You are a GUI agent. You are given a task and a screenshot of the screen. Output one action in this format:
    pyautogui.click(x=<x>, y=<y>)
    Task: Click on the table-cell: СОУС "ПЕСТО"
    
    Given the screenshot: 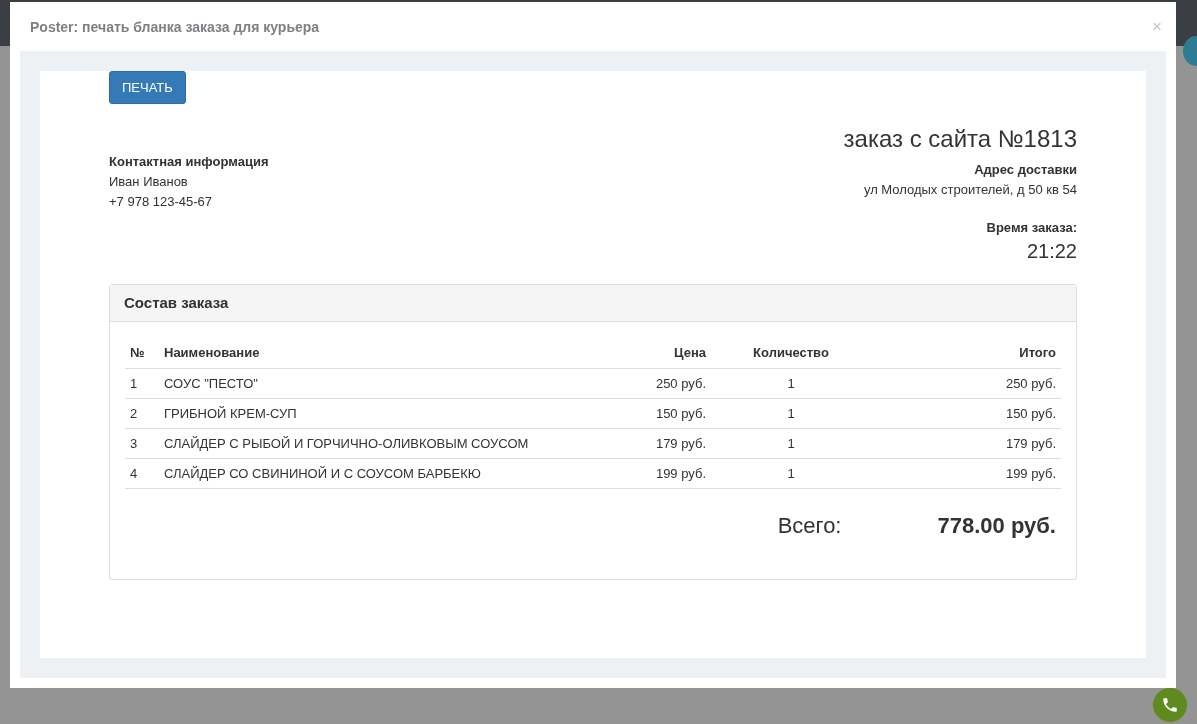 What is the action you would take?
    pyautogui.click(x=397, y=383)
    